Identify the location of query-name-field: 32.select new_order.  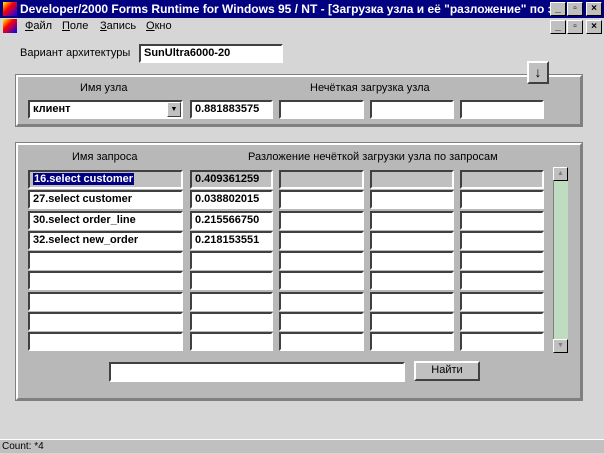
(105, 240).